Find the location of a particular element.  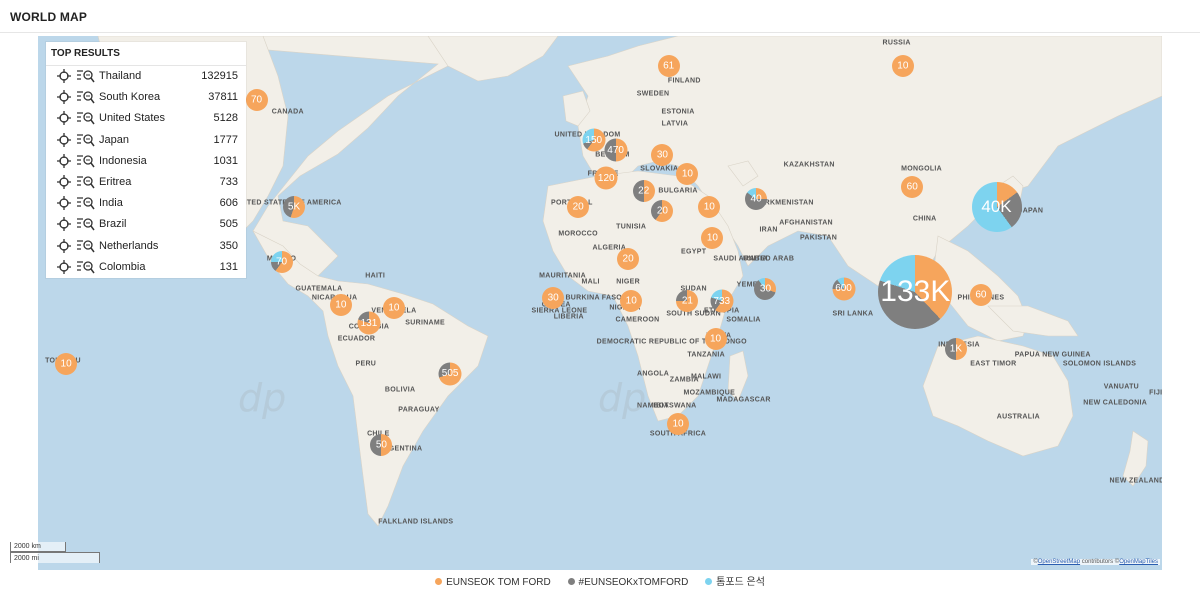

map-watermark: dp is located at coordinates (622, 398).